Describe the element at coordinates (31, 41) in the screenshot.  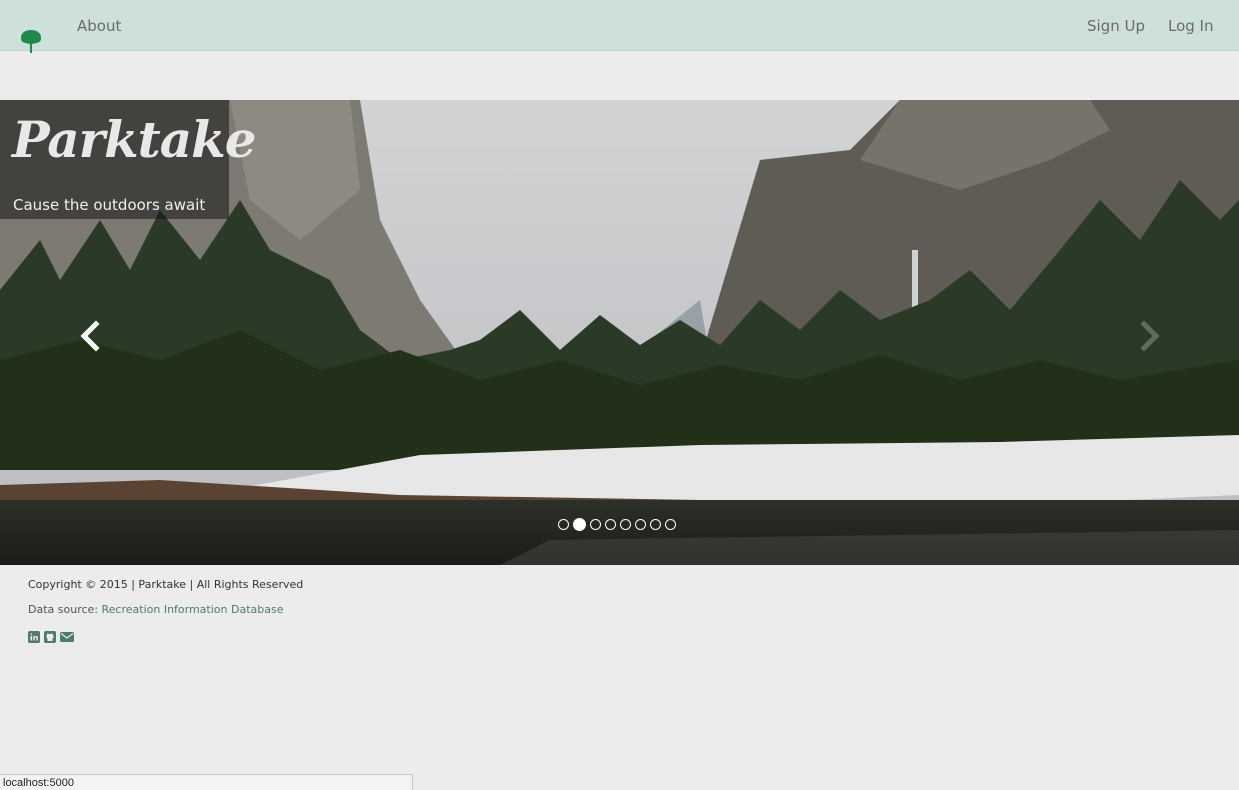
I see `tree-icon` at that location.